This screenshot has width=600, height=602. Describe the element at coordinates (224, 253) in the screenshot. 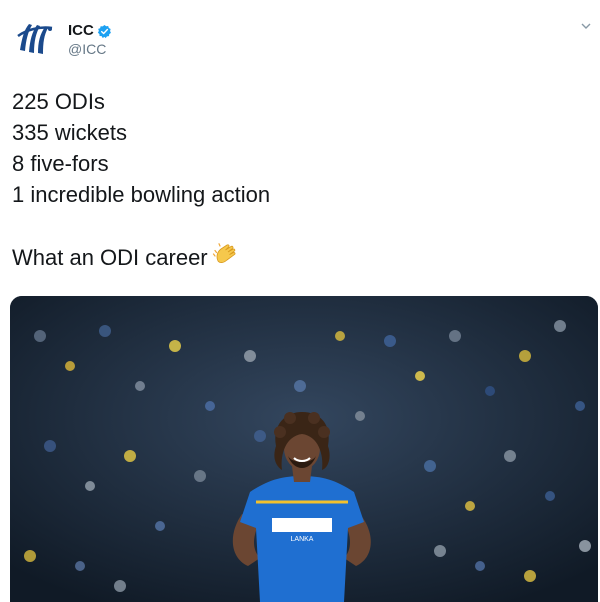

I see `clapping-hands-icon` at that location.